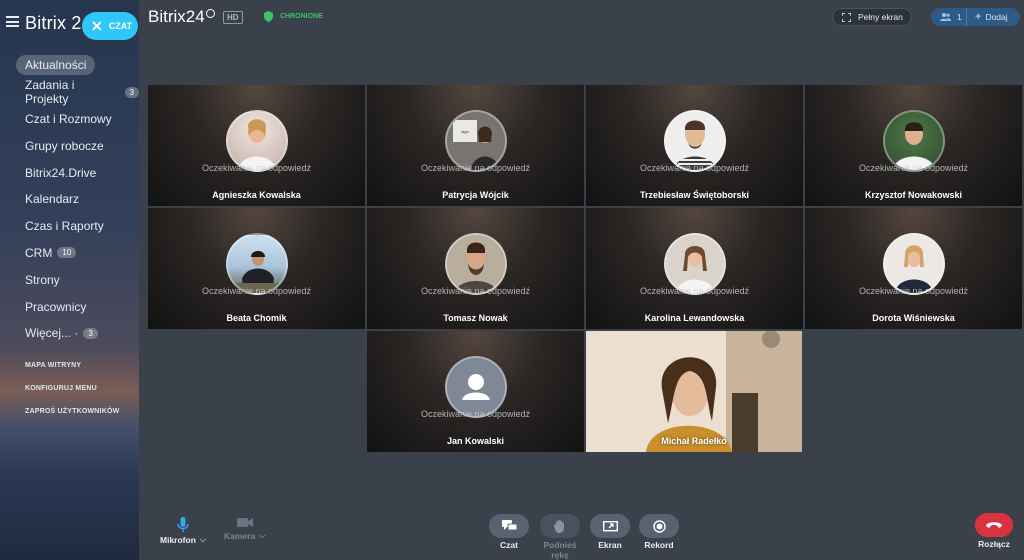  Describe the element at coordinates (244, 522) in the screenshot. I see `camera-icon` at that location.